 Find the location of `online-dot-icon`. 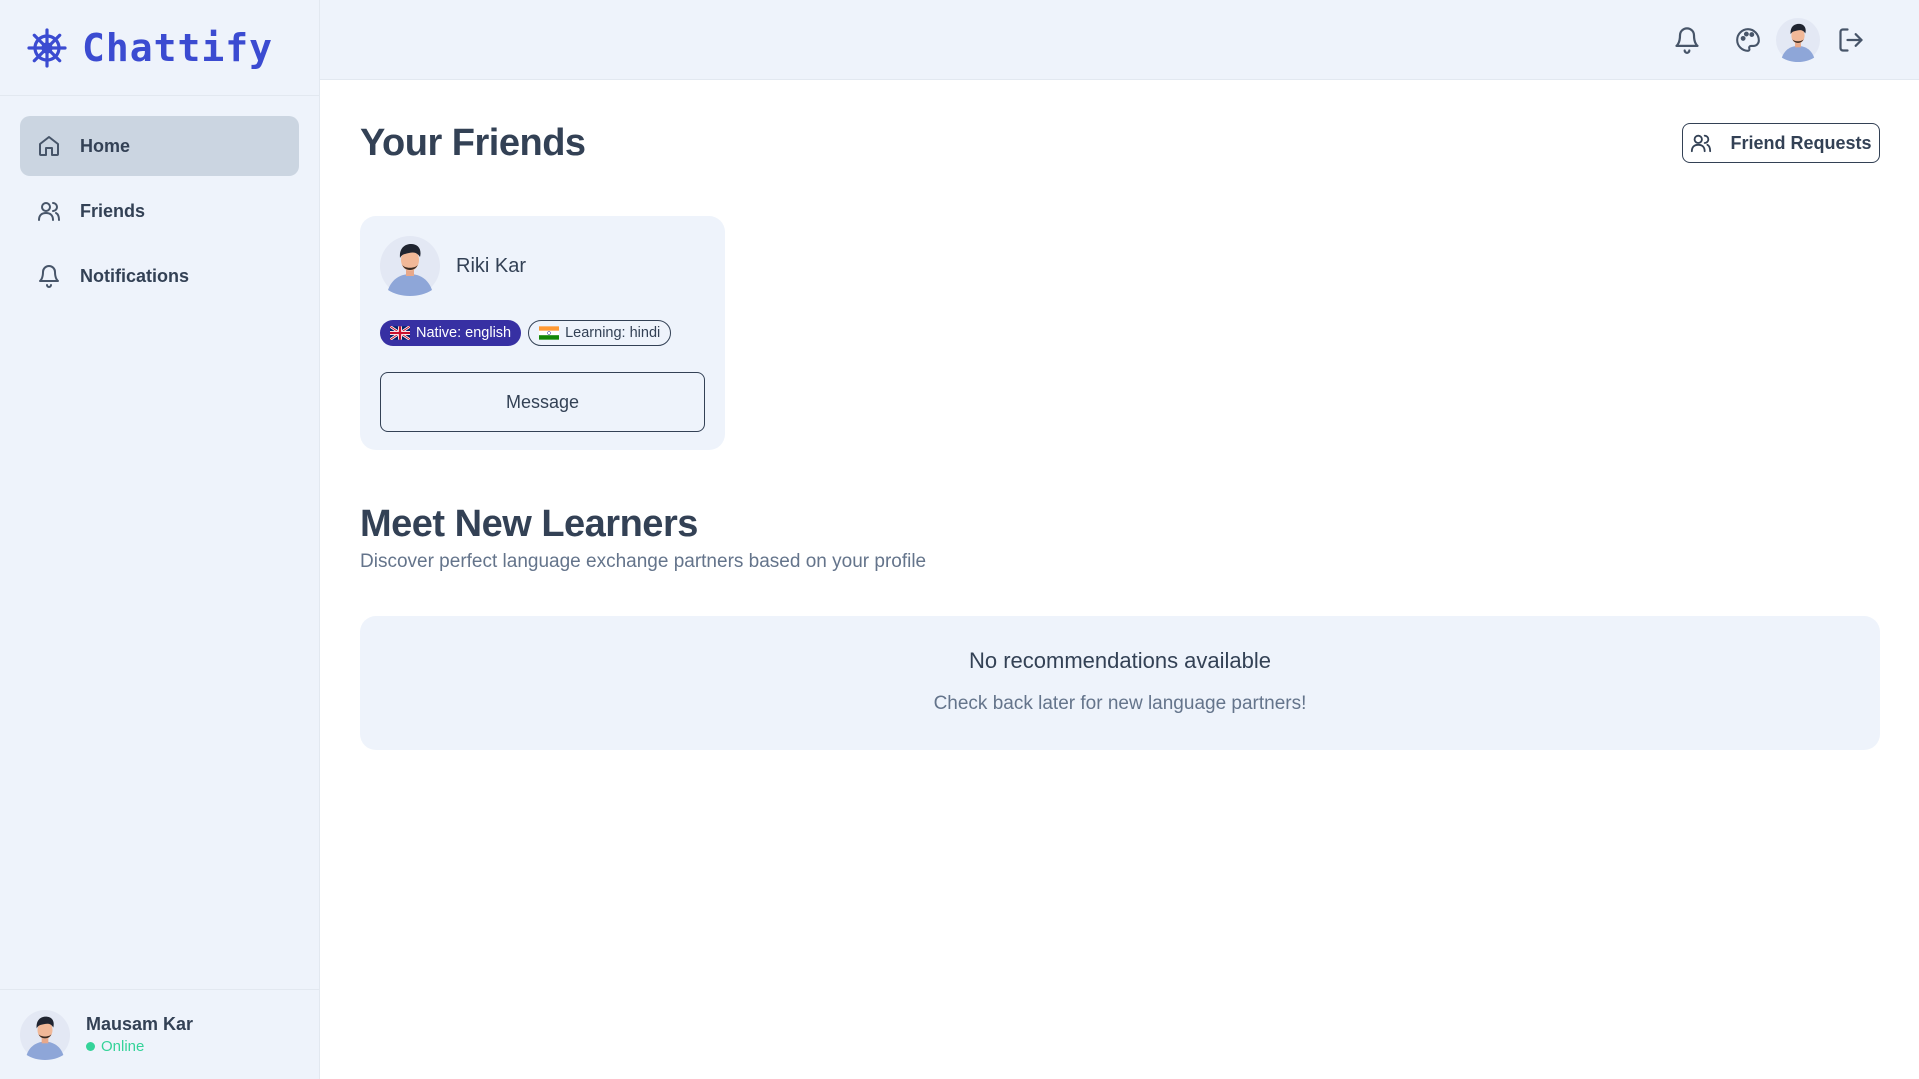

online-dot-icon is located at coordinates (90, 1046).